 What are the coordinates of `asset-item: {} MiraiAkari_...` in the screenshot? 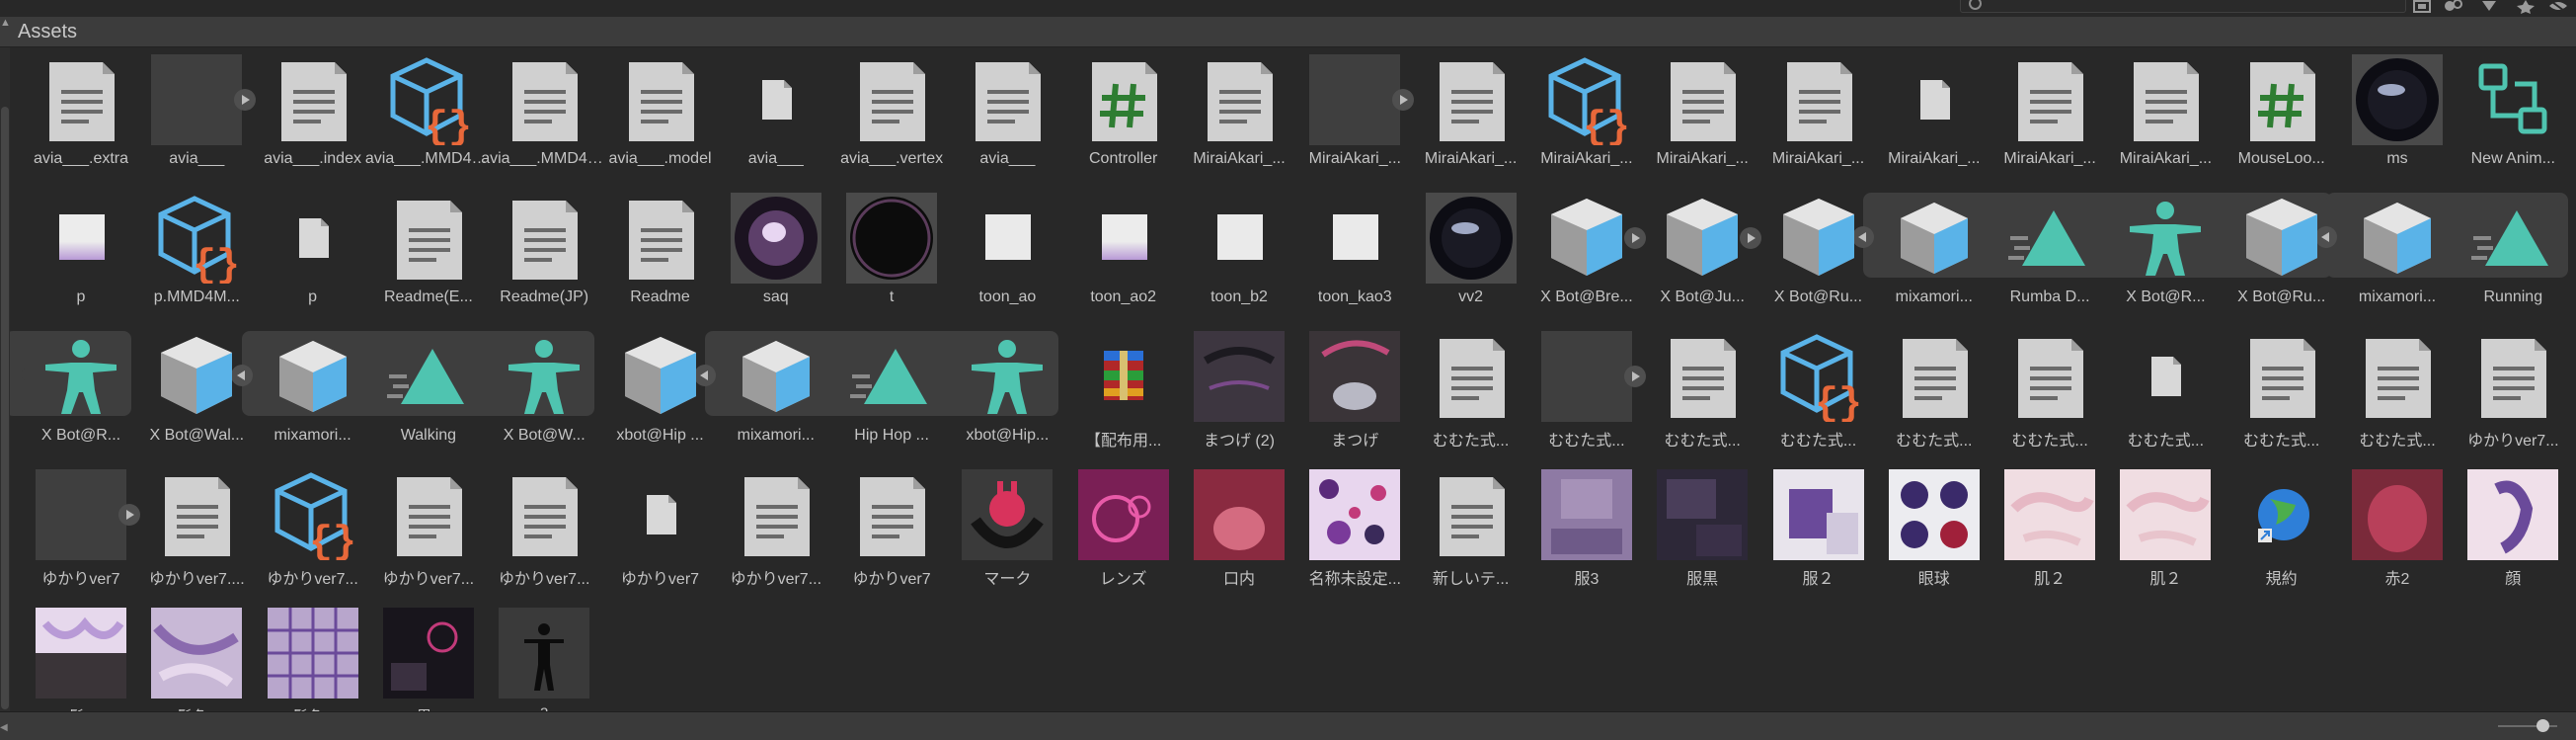 It's located at (1574, 118).